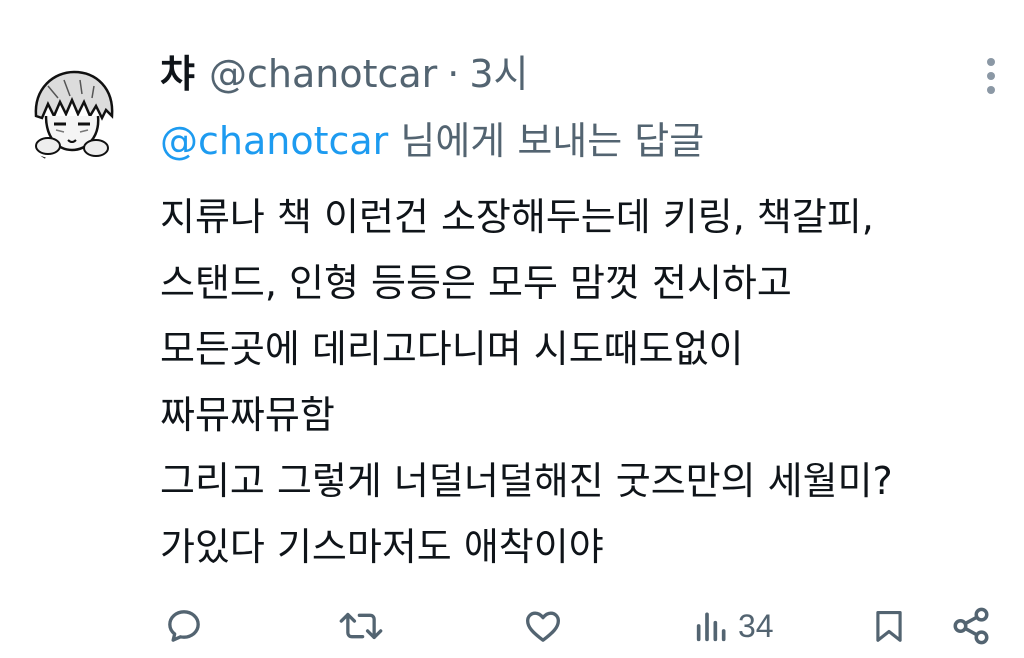 This screenshot has height=658, width=1024. I want to click on more-options-button, so click(991, 76).